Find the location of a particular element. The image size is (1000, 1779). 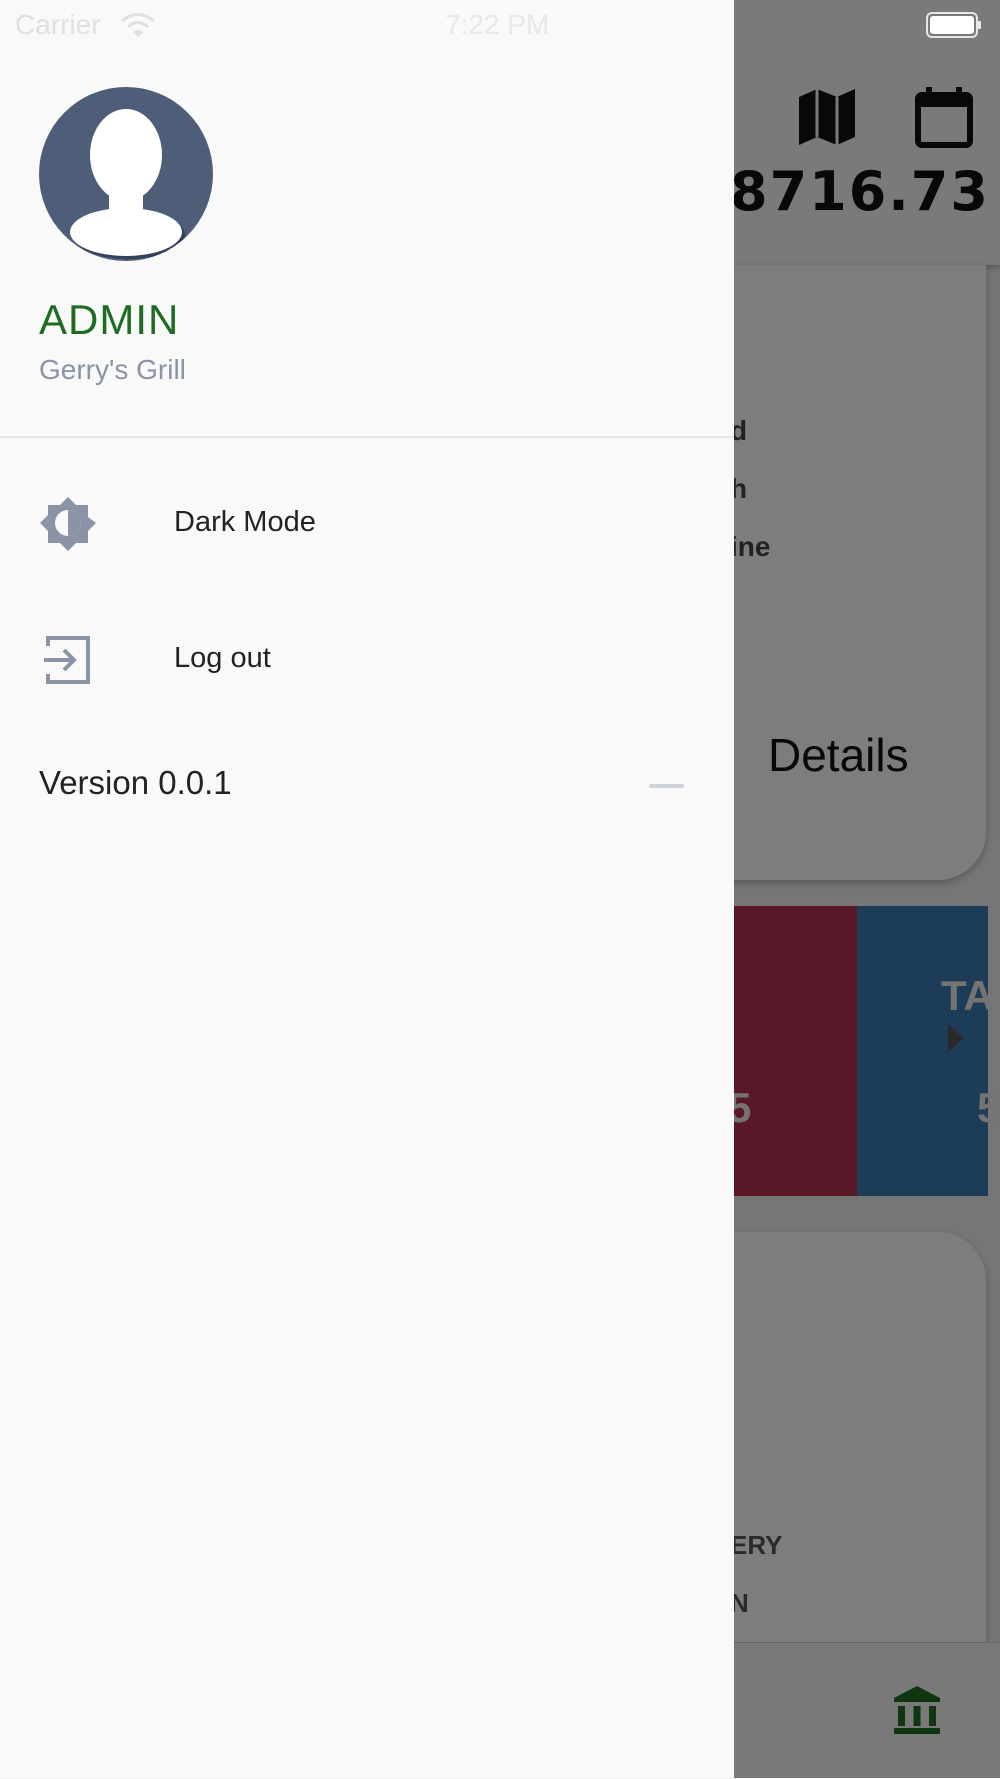

menu-item-logout: Log out is located at coordinates (367, 659).